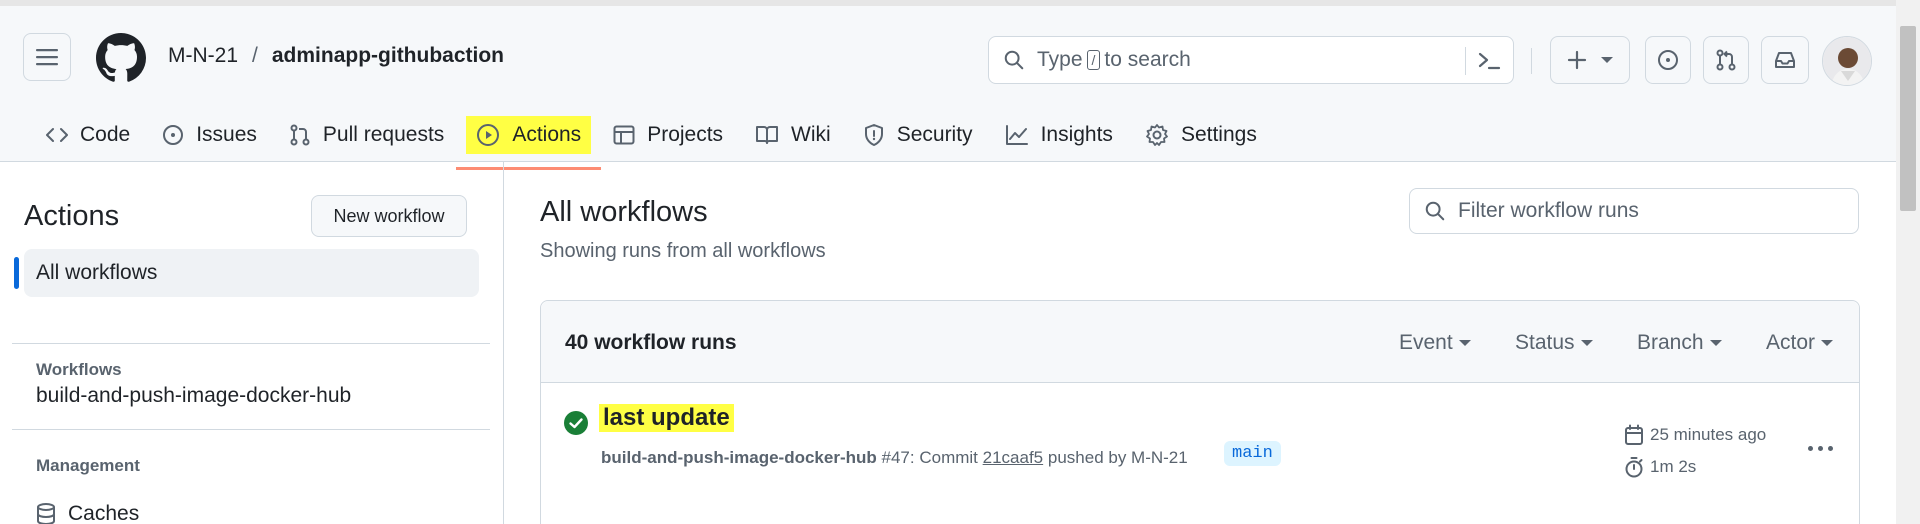  What do you see at coordinates (46, 513) in the screenshot?
I see `database-icon` at bounding box center [46, 513].